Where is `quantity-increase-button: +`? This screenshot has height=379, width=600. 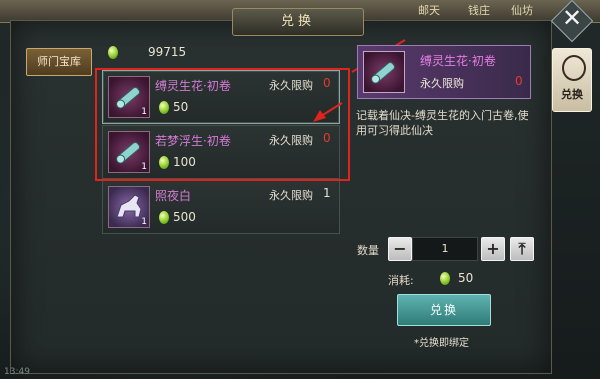
quantity-increase-button: + is located at coordinates (493, 249).